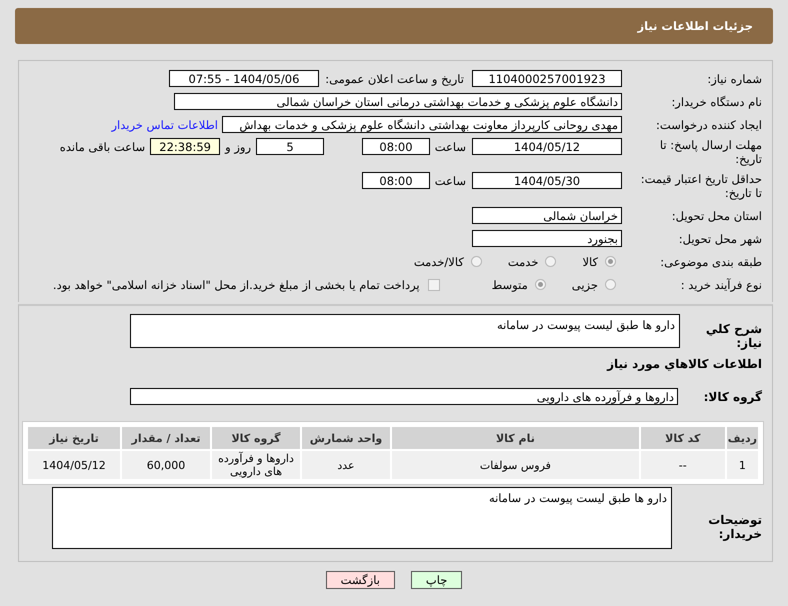 This screenshot has width=788, height=606. What do you see at coordinates (547, 215) in the screenshot?
I see `province-field: خراسان شمالی` at bounding box center [547, 215].